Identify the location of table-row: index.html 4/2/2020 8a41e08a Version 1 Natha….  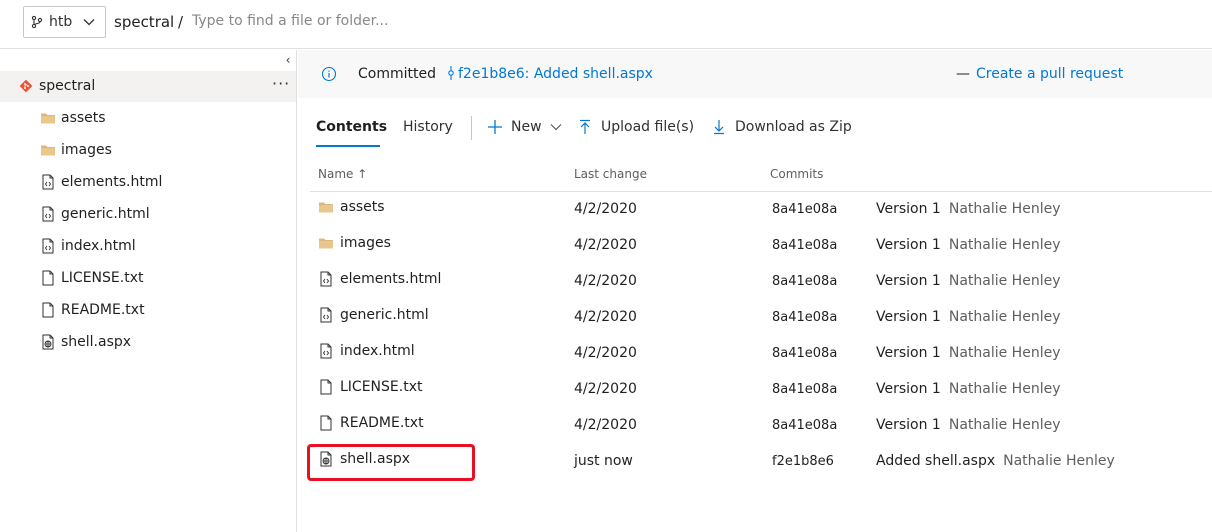
(761, 354).